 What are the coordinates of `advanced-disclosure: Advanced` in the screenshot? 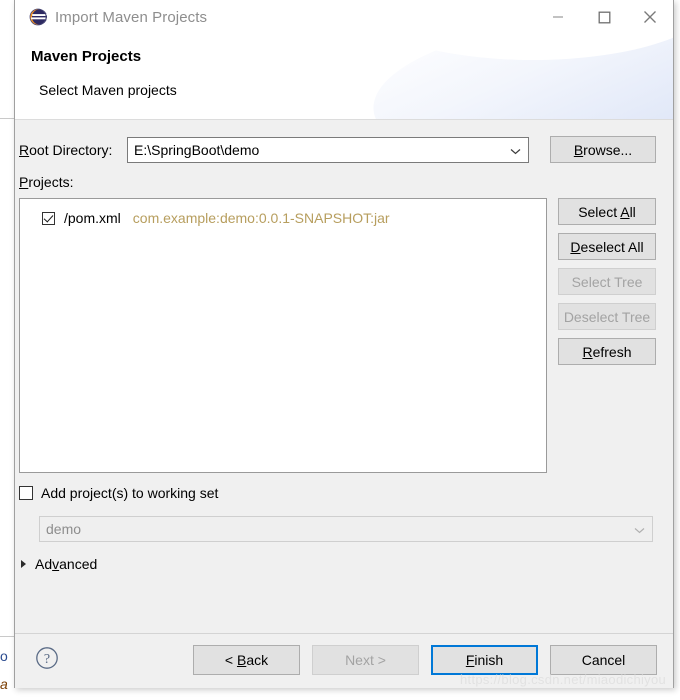 It's located at (59, 564).